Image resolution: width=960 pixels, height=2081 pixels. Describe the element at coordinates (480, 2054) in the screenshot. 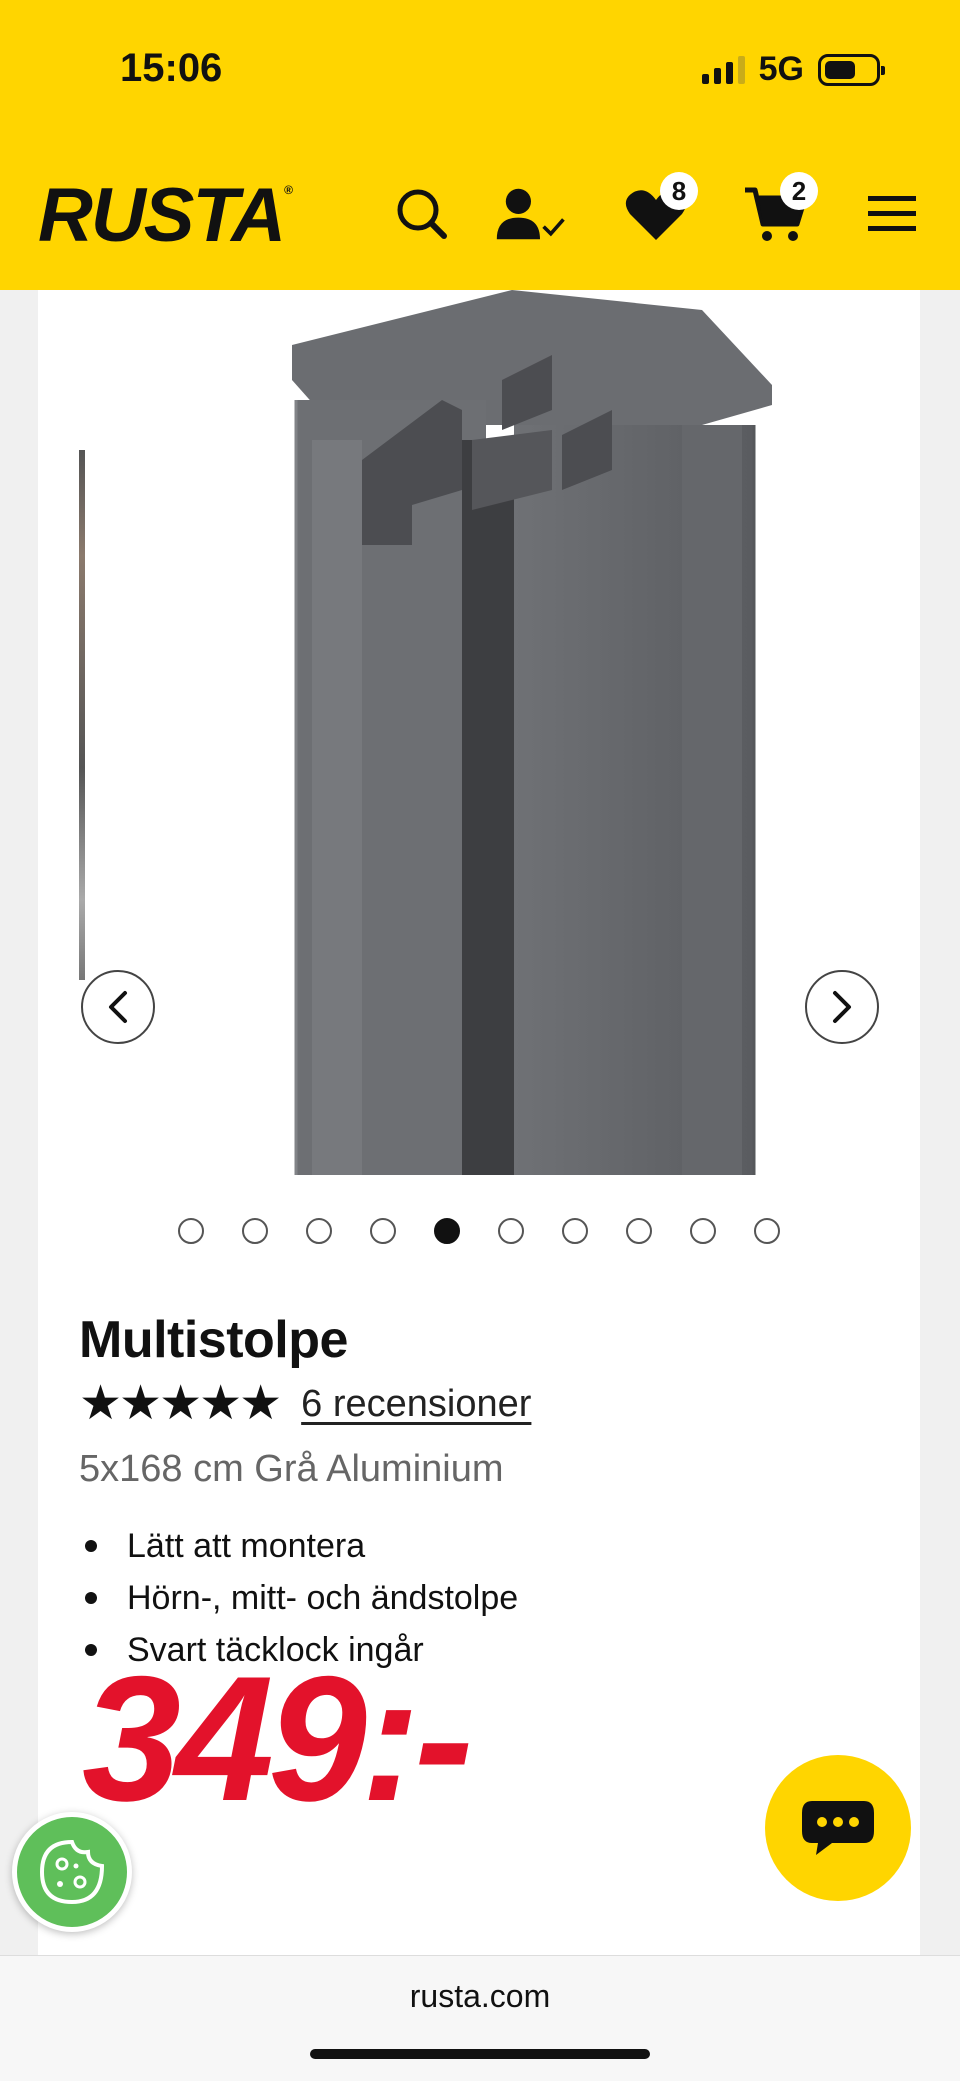

I see `home-indicator` at that location.